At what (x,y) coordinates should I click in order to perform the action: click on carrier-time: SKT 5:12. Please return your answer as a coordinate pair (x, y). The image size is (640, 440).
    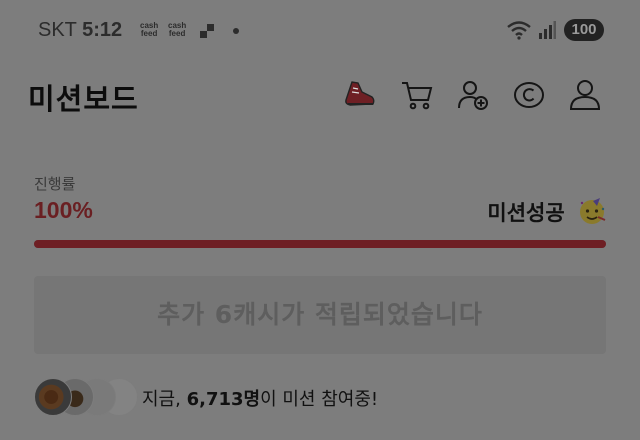
    Looking at the image, I should click on (80, 30).